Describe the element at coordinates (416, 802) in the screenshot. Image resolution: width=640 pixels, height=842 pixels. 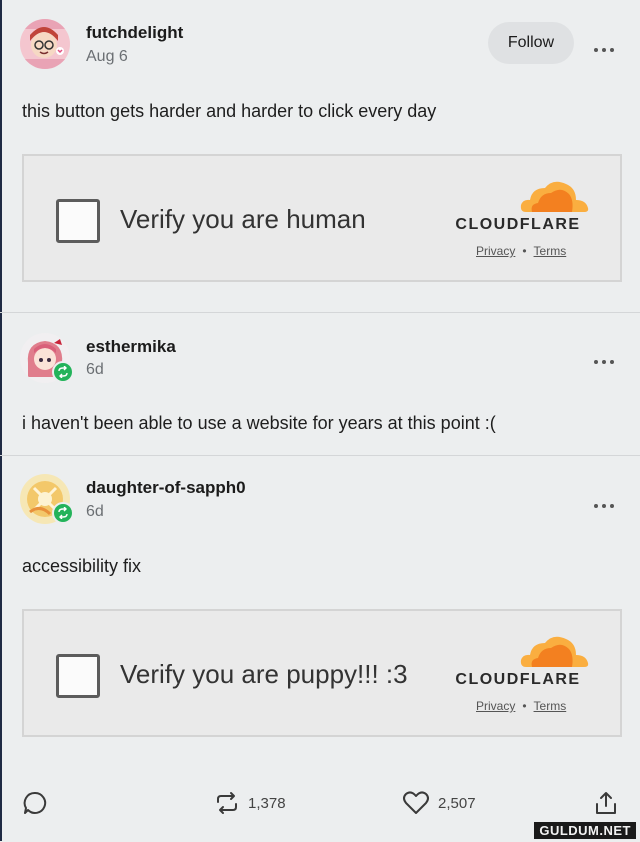
I see `heart-icon` at that location.